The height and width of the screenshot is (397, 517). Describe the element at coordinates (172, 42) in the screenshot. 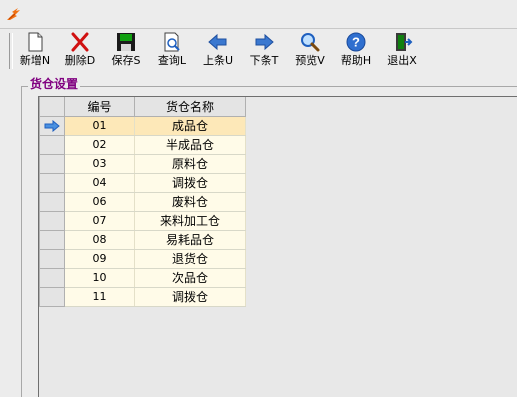

I see `search-document-icon` at that location.